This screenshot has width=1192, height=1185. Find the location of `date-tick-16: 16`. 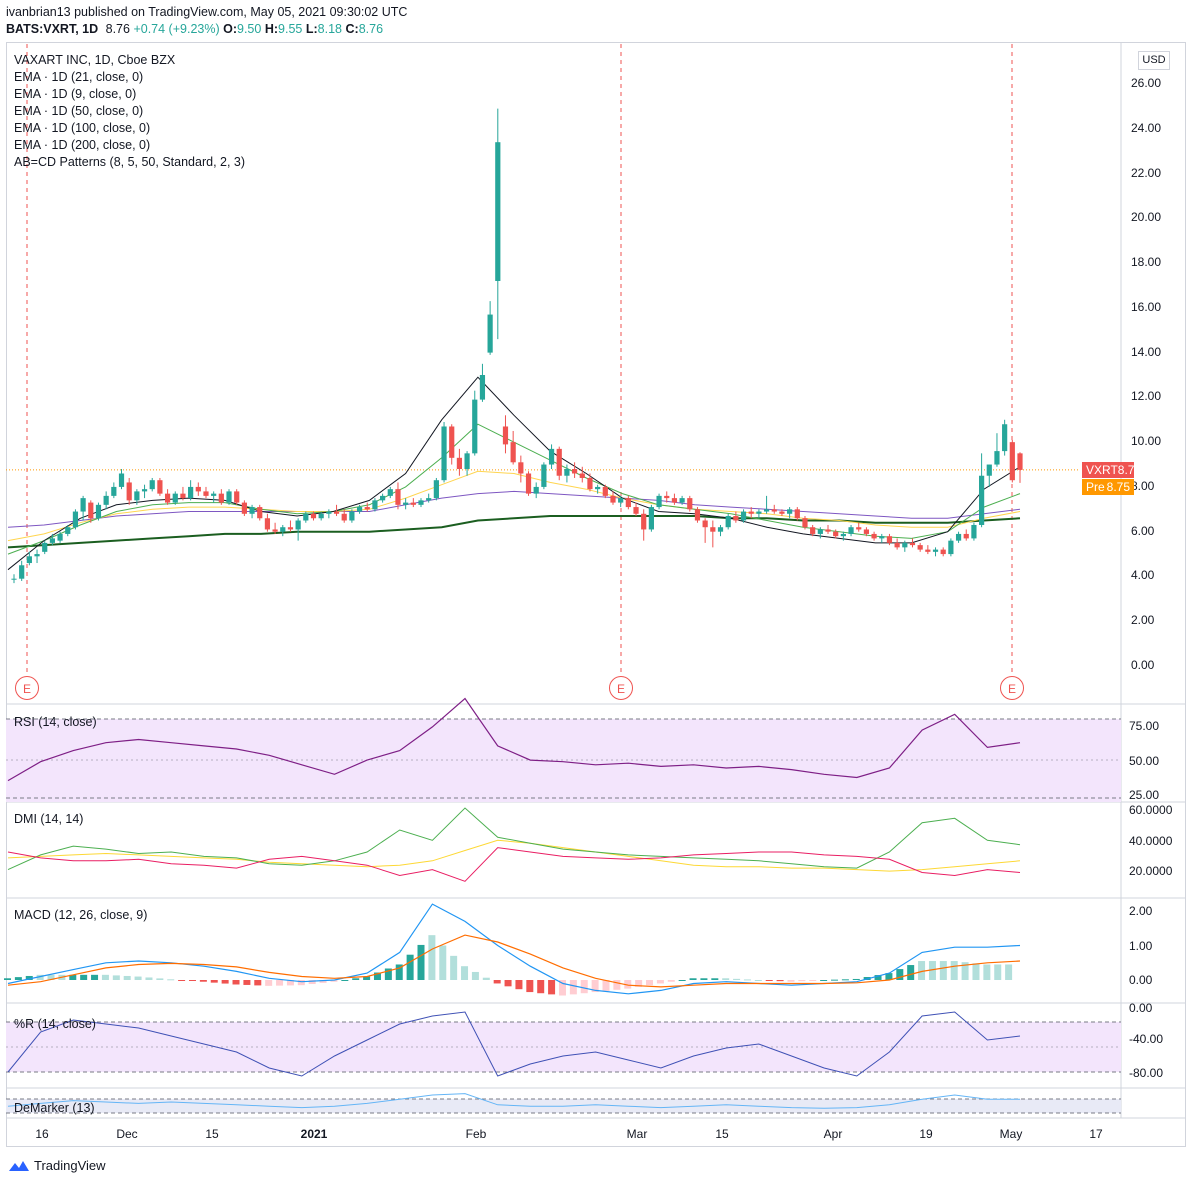

date-tick-16: 16 is located at coordinates (42, 1134).